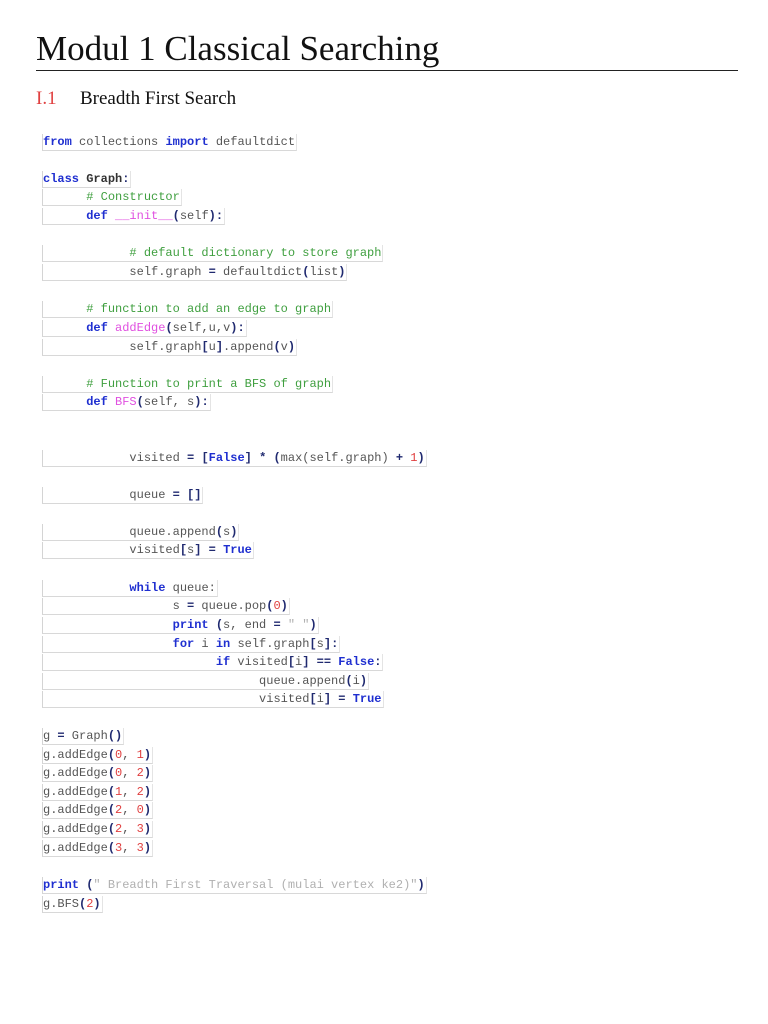  Describe the element at coordinates (115, 736) in the screenshot. I see `code-token: ()` at that location.